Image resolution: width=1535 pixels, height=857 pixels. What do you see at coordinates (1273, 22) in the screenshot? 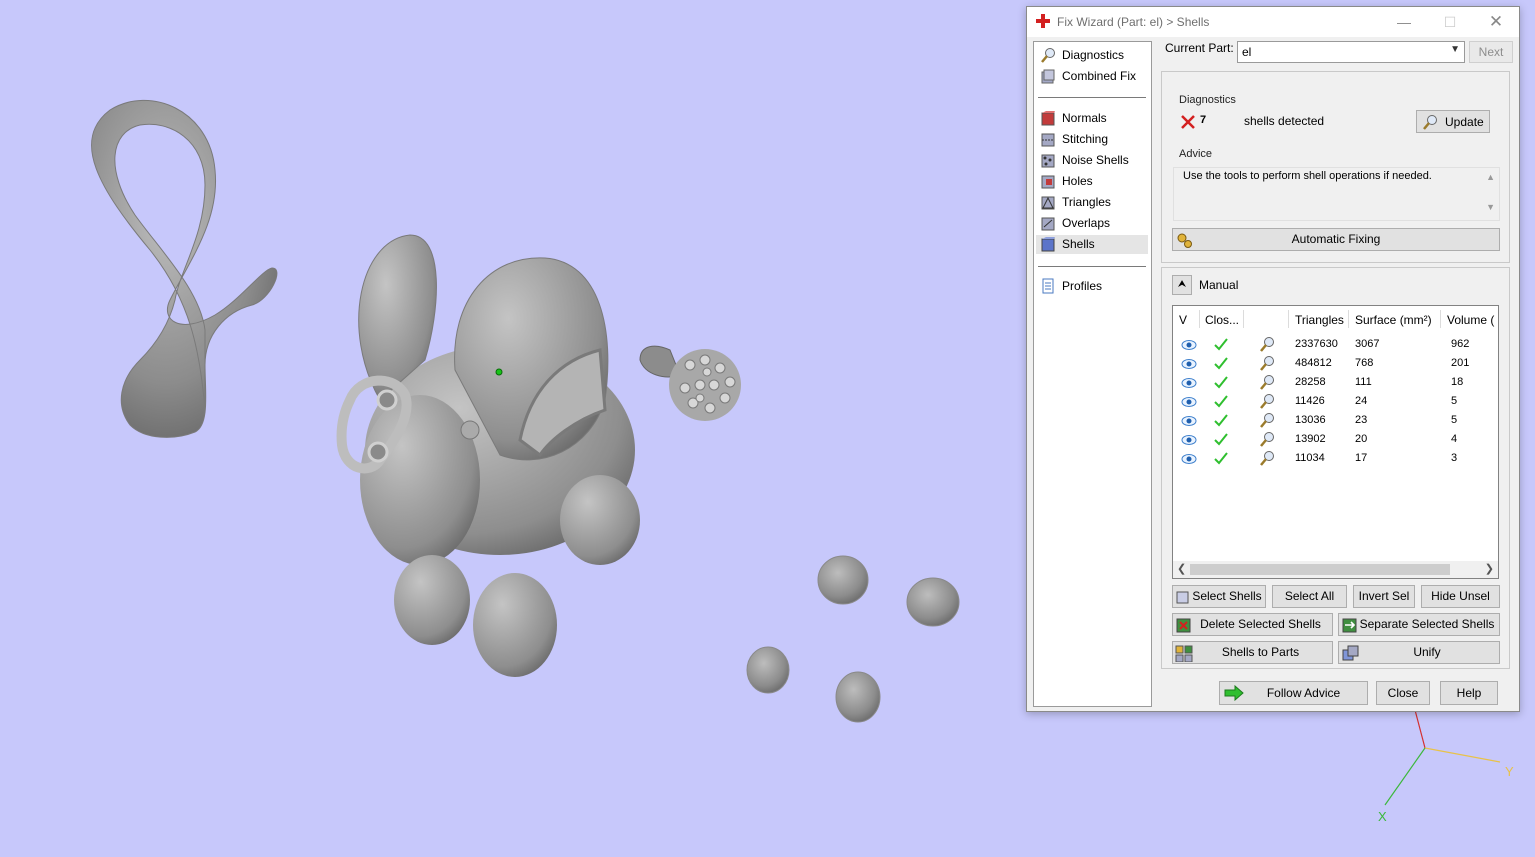
I see `title-bar: Fix Wizard (Part: el) > Shells — ☐ ✕` at bounding box center [1273, 22].